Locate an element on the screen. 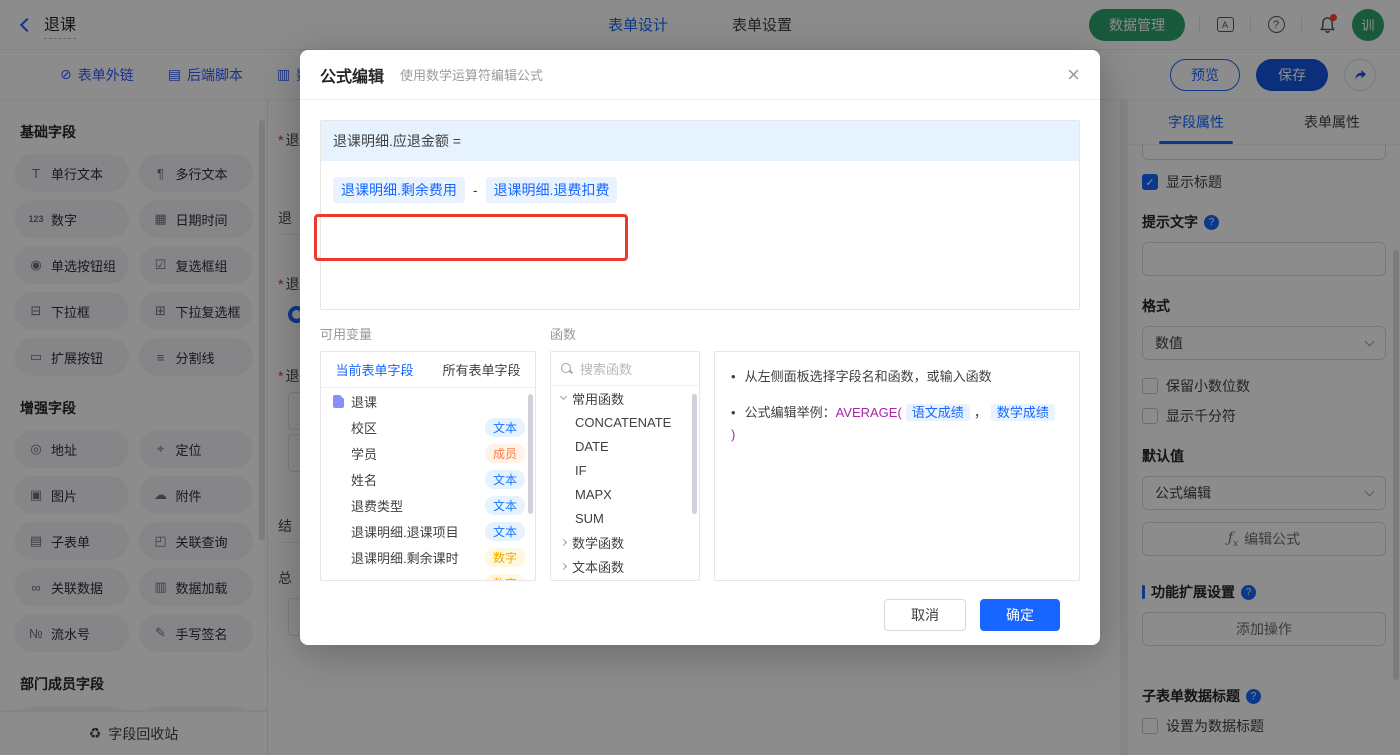 The width and height of the screenshot is (1400, 755). hint-line-1: • 从左侧面板选择字段名和函数，或输入函数 is located at coordinates (861, 376).